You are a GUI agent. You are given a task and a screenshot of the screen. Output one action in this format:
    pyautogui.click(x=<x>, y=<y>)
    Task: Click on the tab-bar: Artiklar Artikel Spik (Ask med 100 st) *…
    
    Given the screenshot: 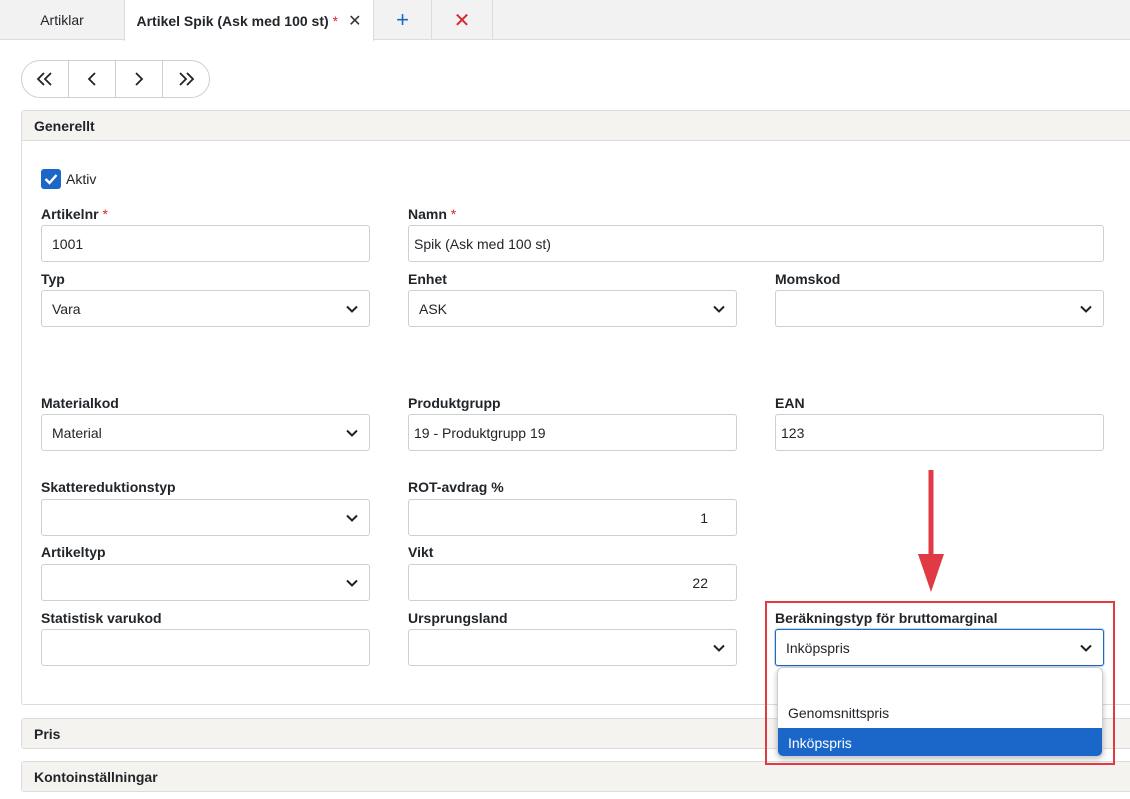 What is the action you would take?
    pyautogui.click(x=565, y=20)
    